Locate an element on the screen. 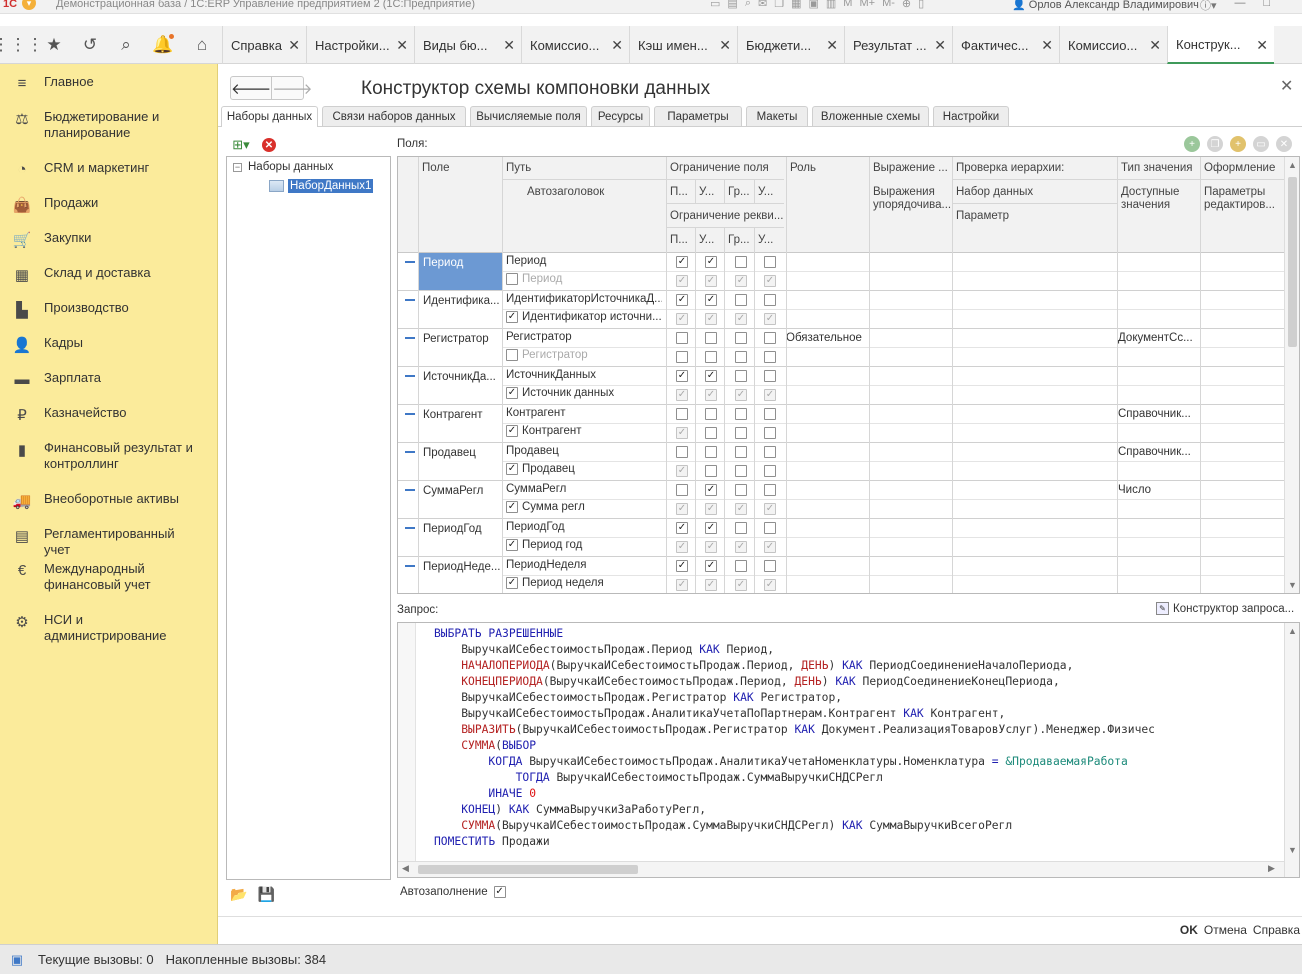  form-tab-6: Макеты is located at coordinates (777, 116).